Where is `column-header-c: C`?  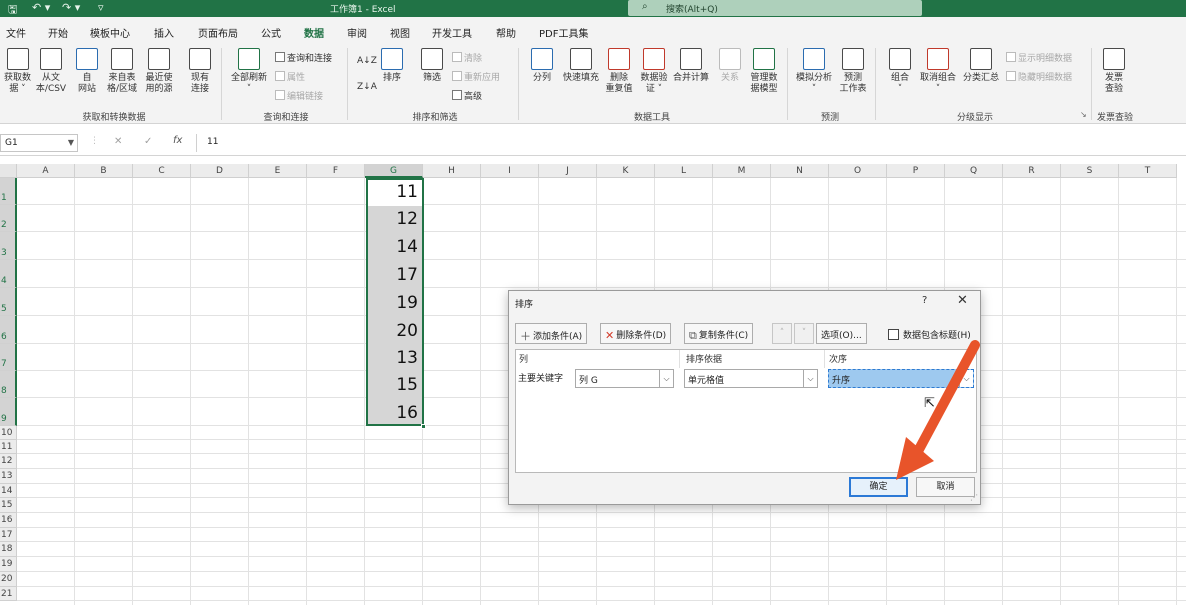
column-header-c: C is located at coordinates (162, 171).